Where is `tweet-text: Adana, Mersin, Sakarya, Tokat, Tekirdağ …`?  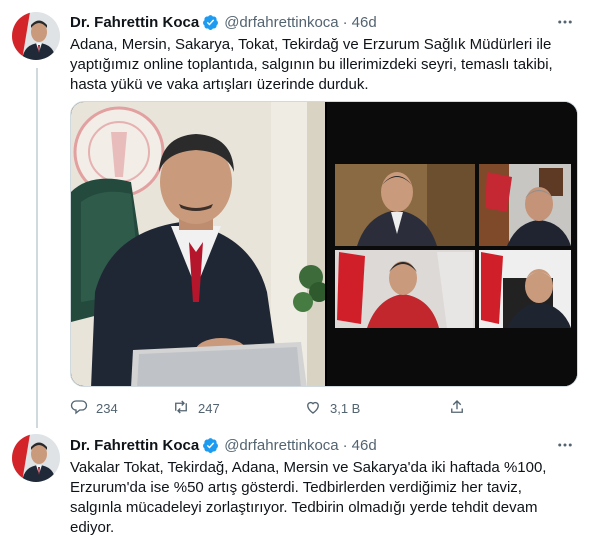
tweet-text: Adana, Mersin, Sakarya, Tokat, Tekirdağ … is located at coordinates (311, 64).